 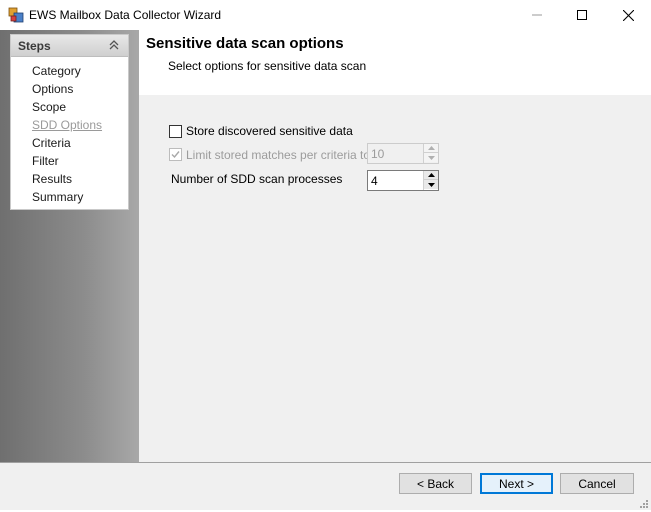 I want to click on maximize-icon, so click(x=582, y=15).